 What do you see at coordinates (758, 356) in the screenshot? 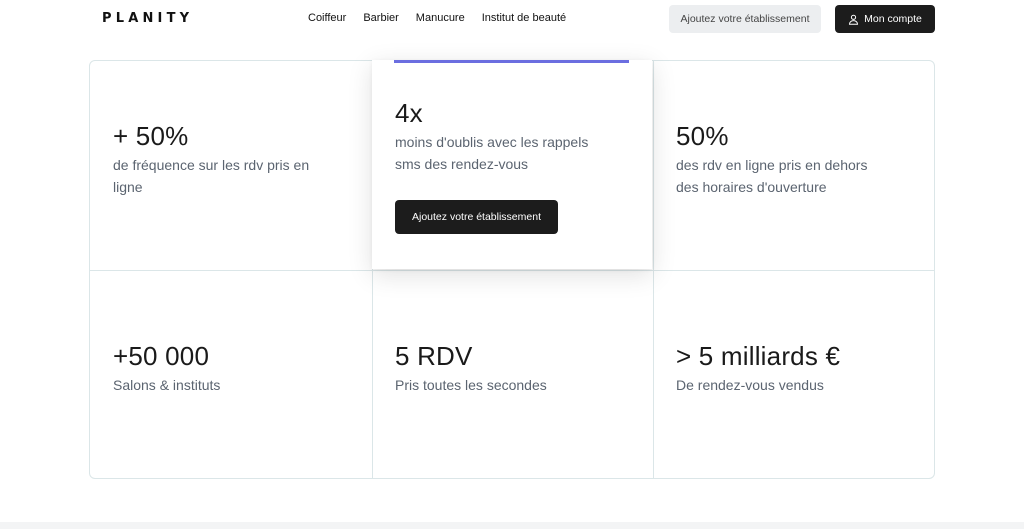
I see `stat-value: > 5 milliards €` at bounding box center [758, 356].